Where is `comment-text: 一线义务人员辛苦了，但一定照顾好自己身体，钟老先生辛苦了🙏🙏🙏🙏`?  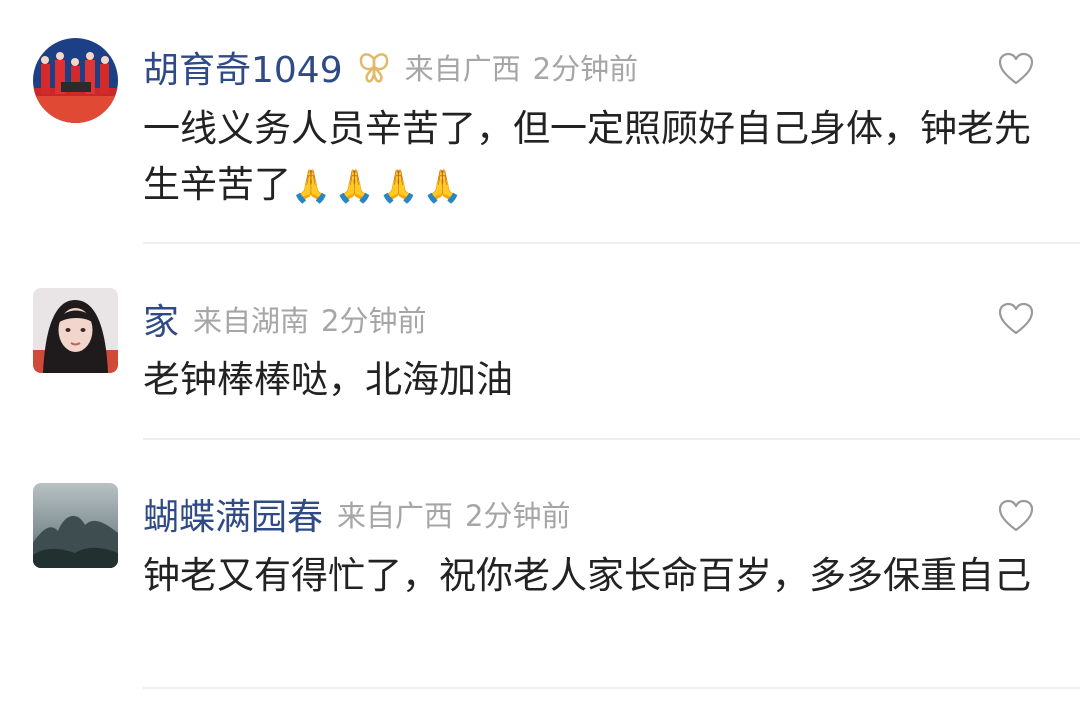
comment-text: 一线义务人员辛苦了，但一定照顾好自己身体，钟老先生辛苦了🙏🙏🙏🙏 is located at coordinates (593, 157).